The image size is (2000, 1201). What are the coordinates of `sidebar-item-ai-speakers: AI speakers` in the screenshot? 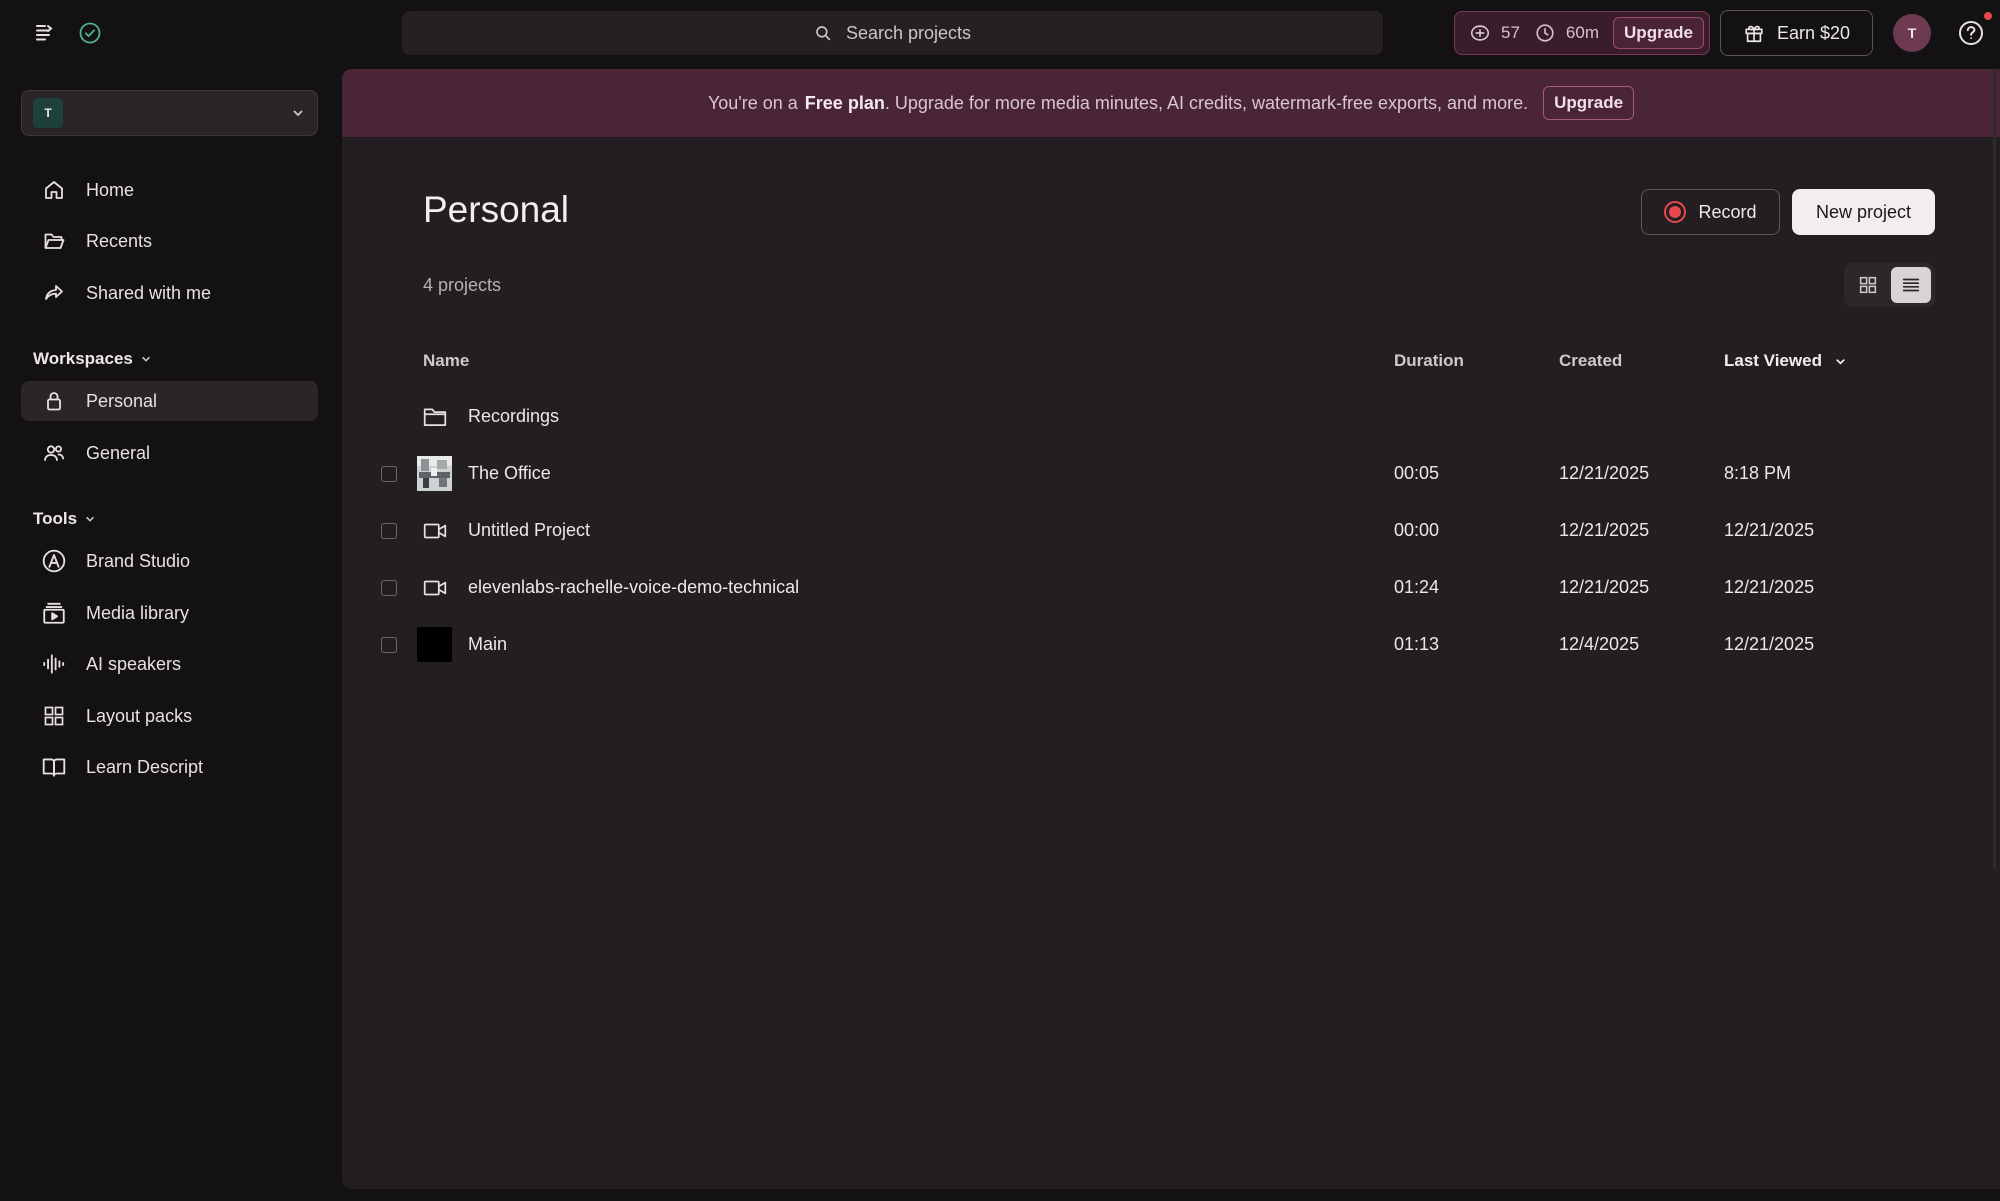 It's located at (169, 664).